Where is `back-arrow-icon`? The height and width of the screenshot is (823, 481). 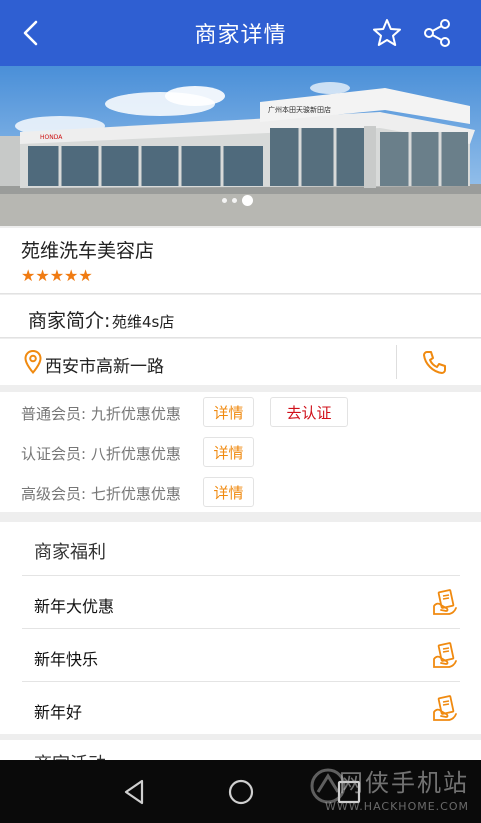
back-arrow-icon is located at coordinates (31, 33).